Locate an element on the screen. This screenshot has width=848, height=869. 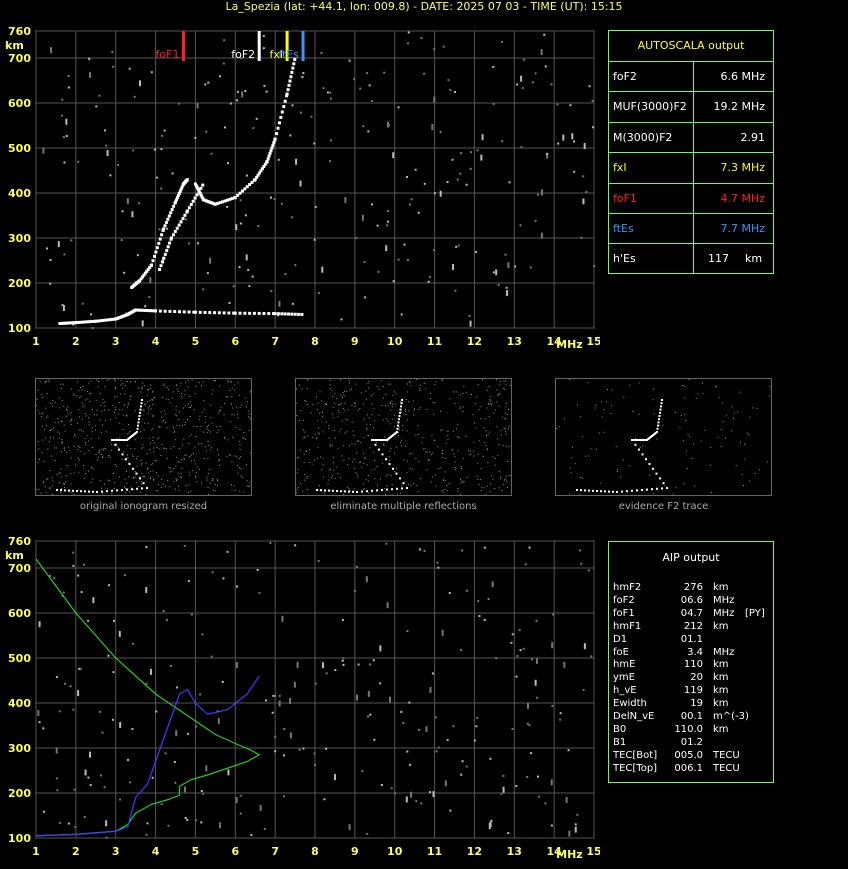
thumbnail-original is located at coordinates (143, 437).